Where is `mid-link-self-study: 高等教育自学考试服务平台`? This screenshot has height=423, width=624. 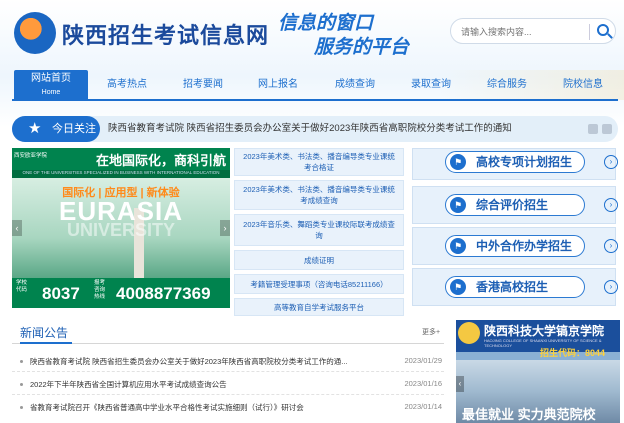
mid-link-self-study: 高等教育自学考试服务平台 is located at coordinates (319, 307).